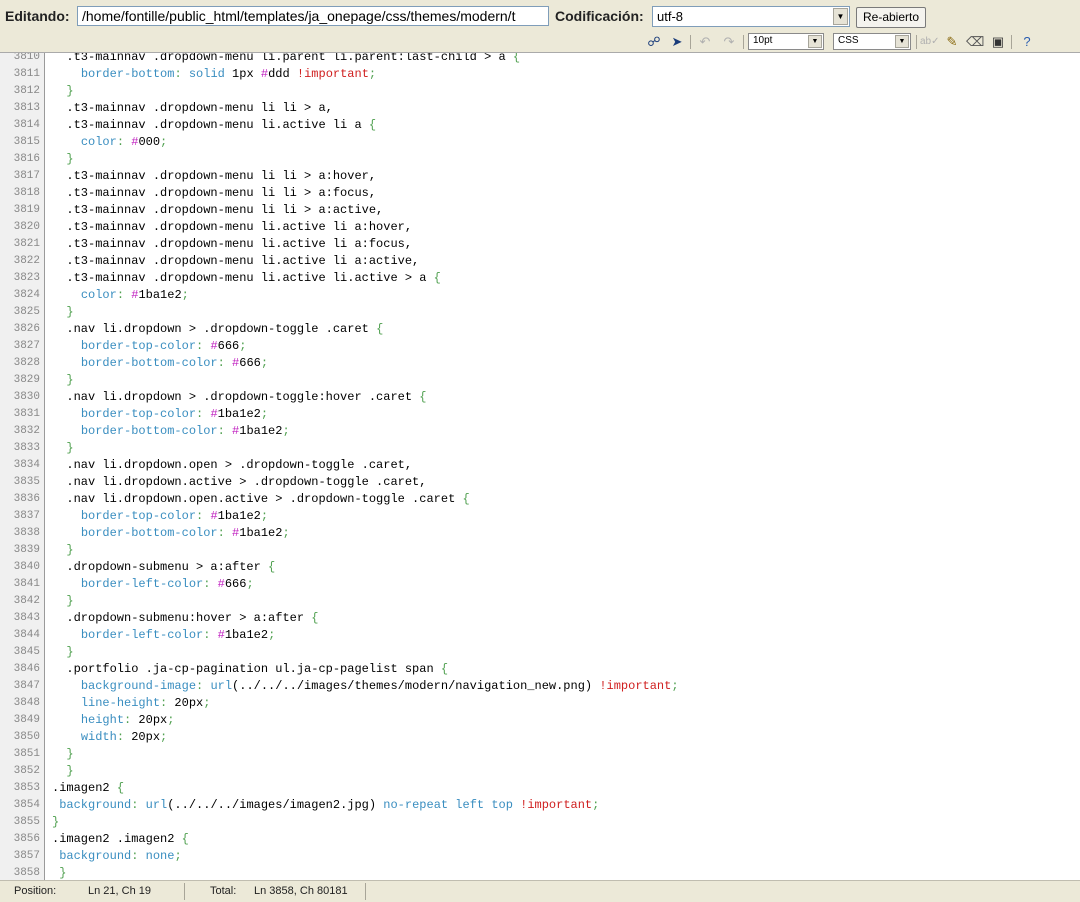 This screenshot has width=1080, height=902. I want to click on line-text: .dropdown-submenu > a:after {, so click(163, 567).